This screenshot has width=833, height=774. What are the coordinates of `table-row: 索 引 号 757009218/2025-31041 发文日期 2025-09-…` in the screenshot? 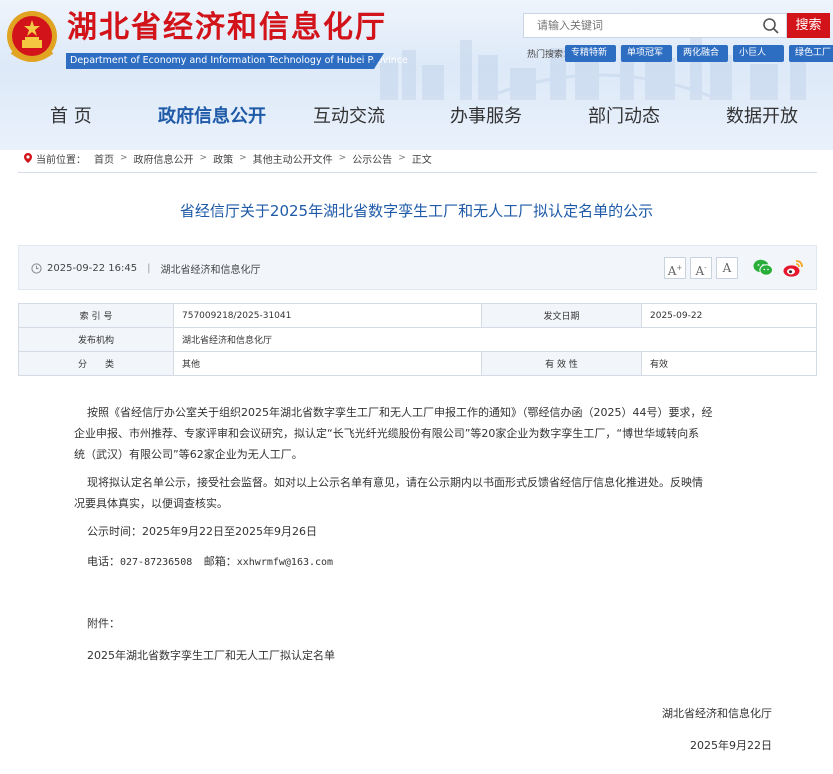 It's located at (417, 315).